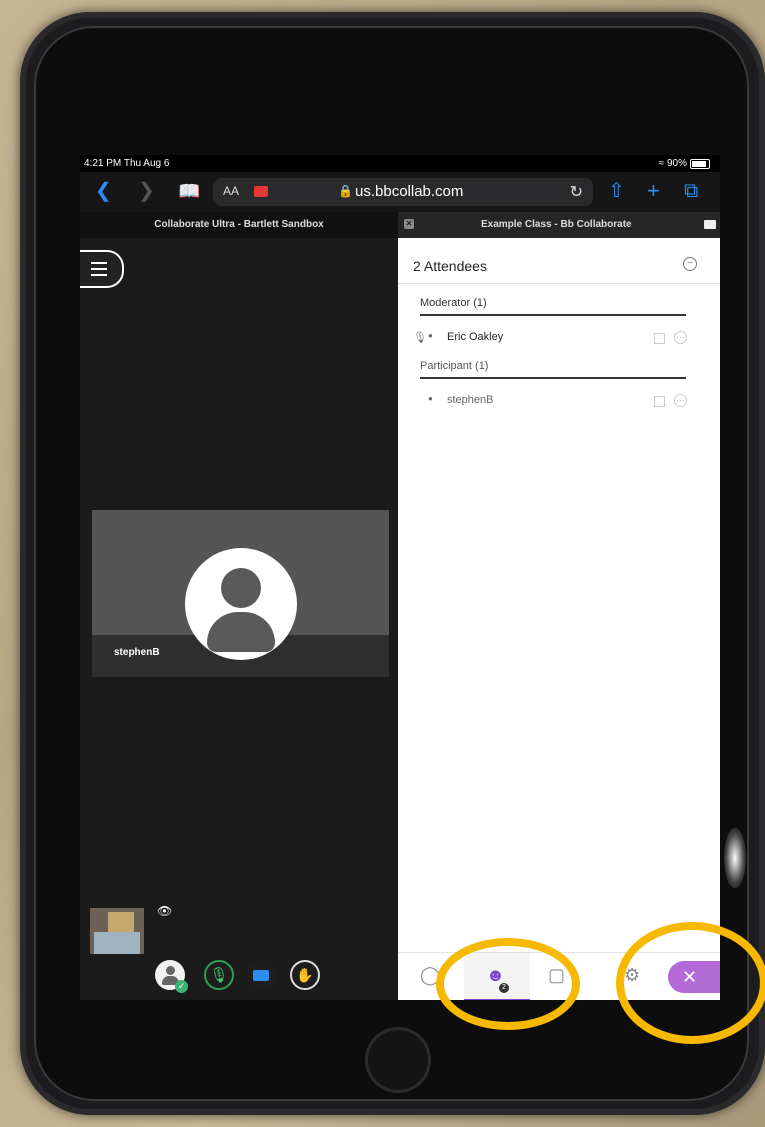 The width and height of the screenshot is (765, 1127). I want to click on tab-right: ✕ Example Class - Bb Collaborate, so click(559, 225).